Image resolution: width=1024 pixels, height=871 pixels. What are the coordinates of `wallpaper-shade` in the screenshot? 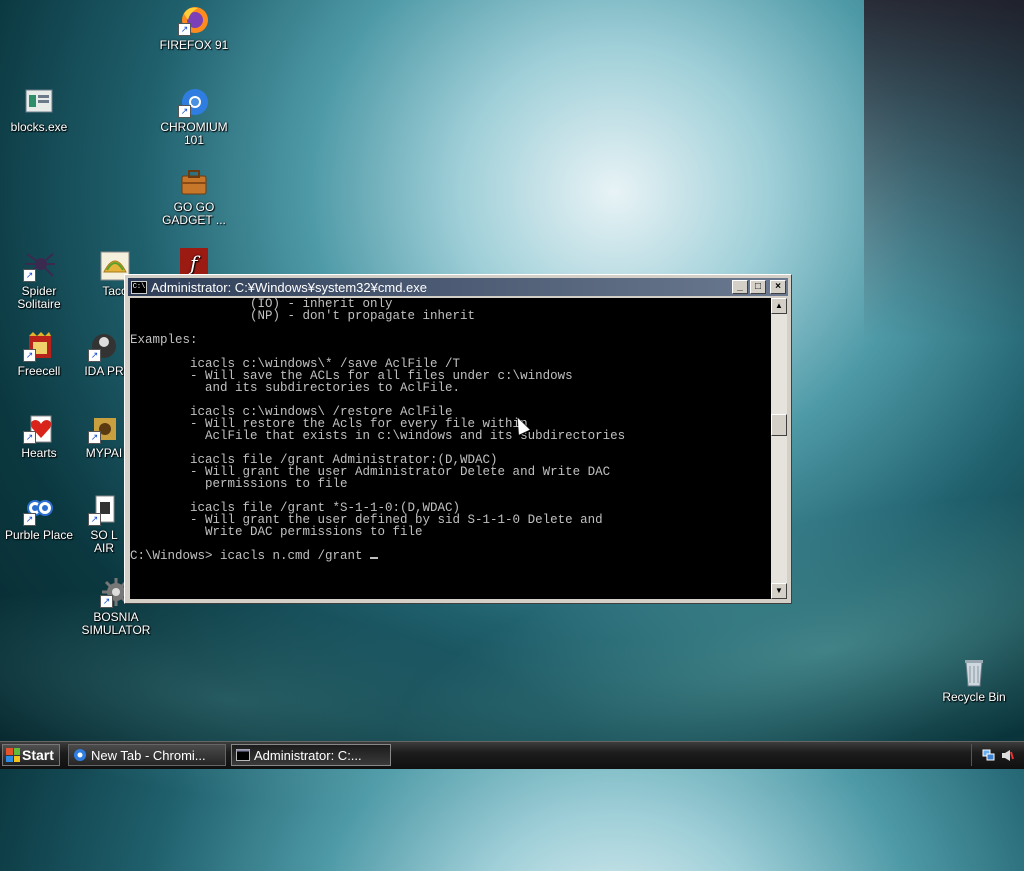 It's located at (944, 170).